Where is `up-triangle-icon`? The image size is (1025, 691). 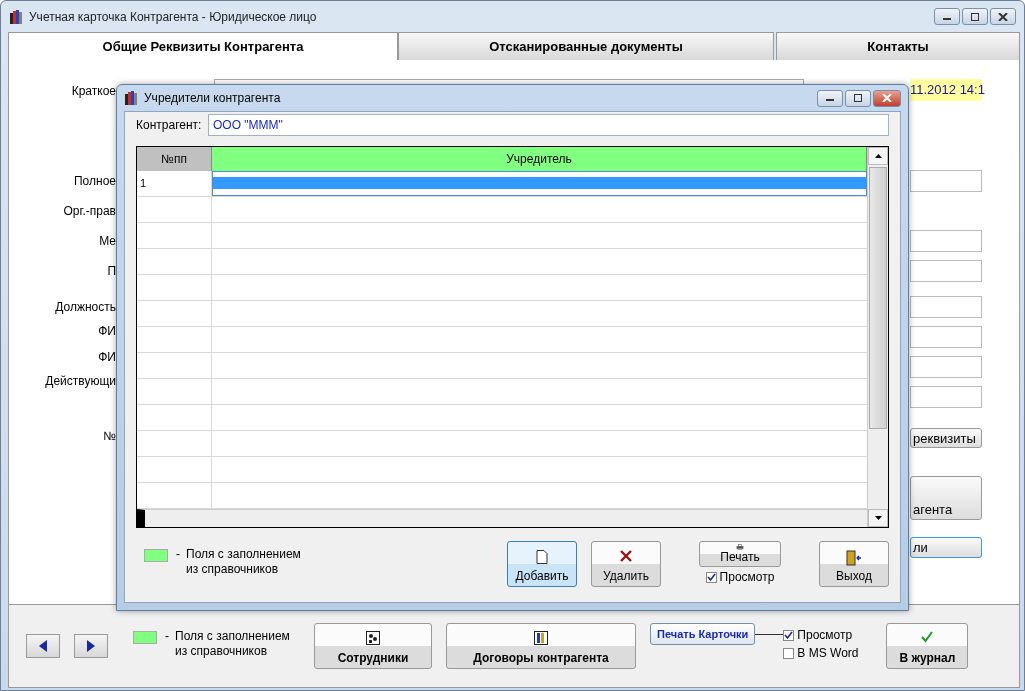
up-triangle-icon is located at coordinates (878, 156).